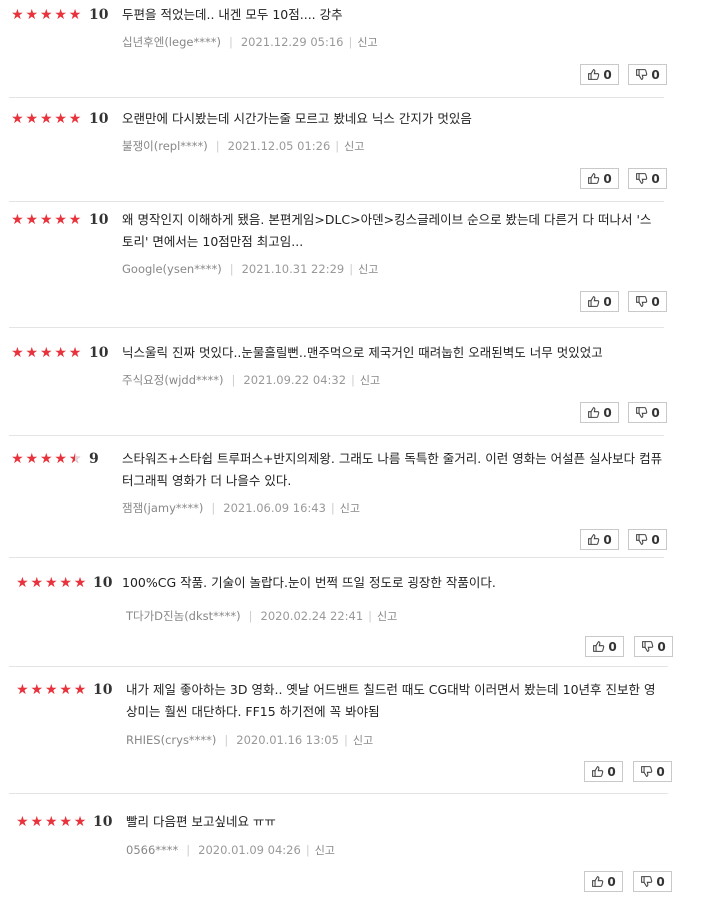 This screenshot has width=706, height=905. I want to click on reviewer-name: 0566****, so click(152, 850).